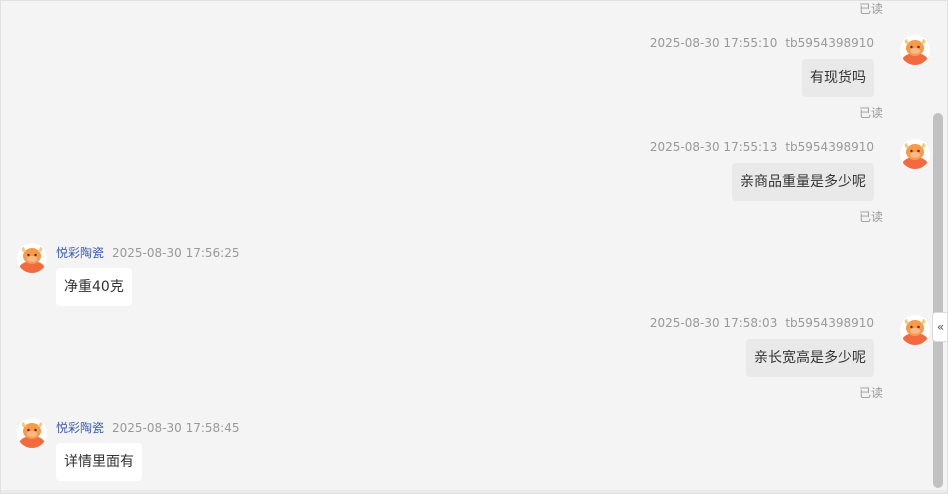 The image size is (948, 494). Describe the element at coordinates (810, 358) in the screenshot. I see `message-bubble: 亲长宽高是多少呢` at that location.